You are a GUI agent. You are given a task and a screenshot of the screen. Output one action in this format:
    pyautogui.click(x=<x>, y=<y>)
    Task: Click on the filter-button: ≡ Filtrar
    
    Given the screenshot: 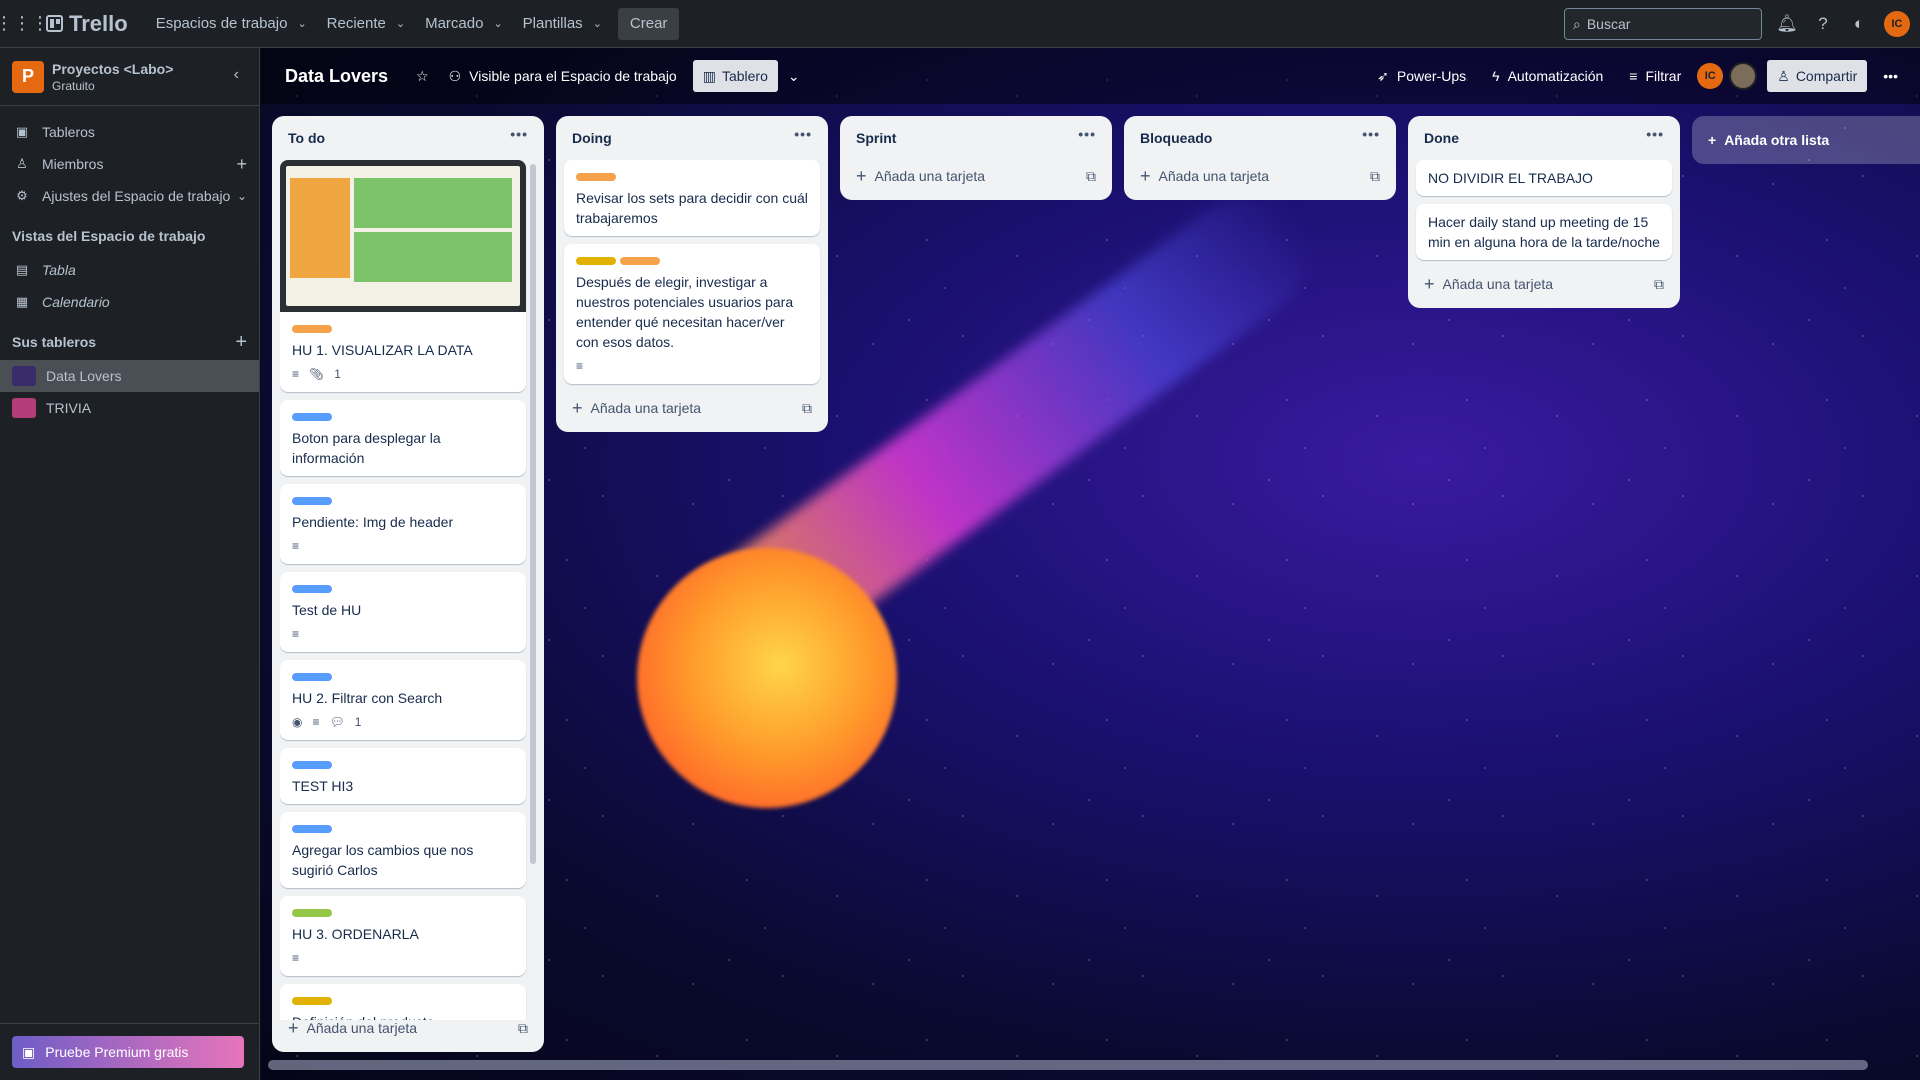 What is the action you would take?
    pyautogui.click(x=1655, y=76)
    